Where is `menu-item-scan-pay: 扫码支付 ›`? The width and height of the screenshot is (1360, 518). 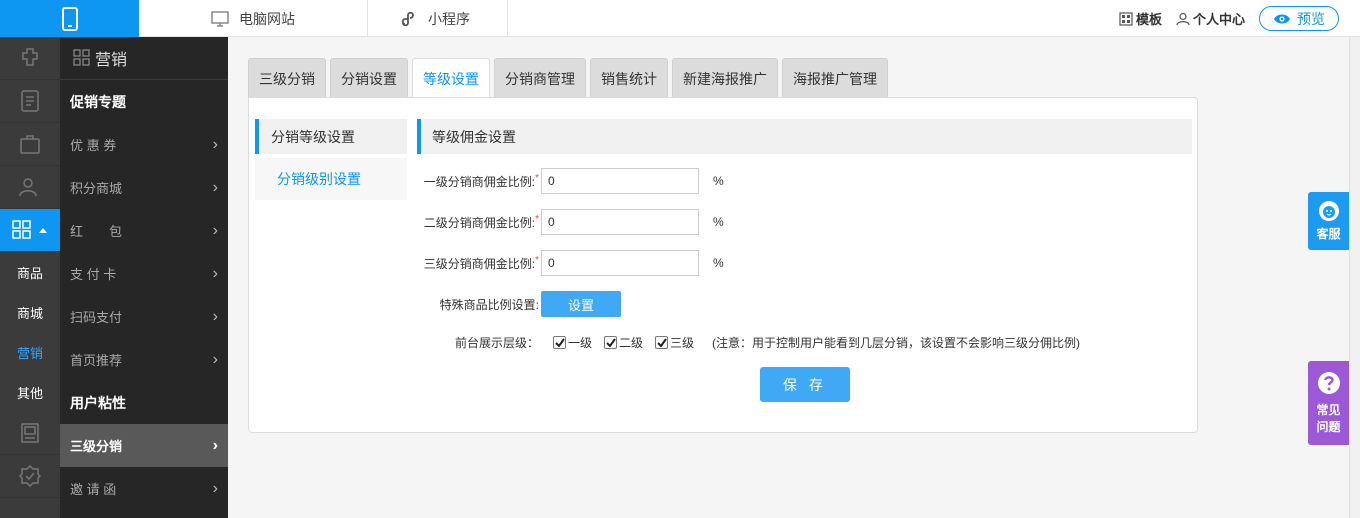 menu-item-scan-pay: 扫码支付 › is located at coordinates (144, 316).